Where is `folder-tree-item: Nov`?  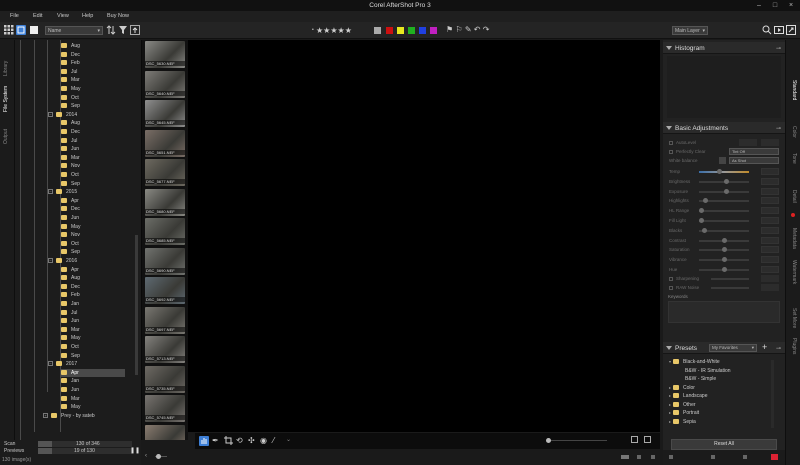 folder-tree-item: Nov is located at coordinates (93, 235).